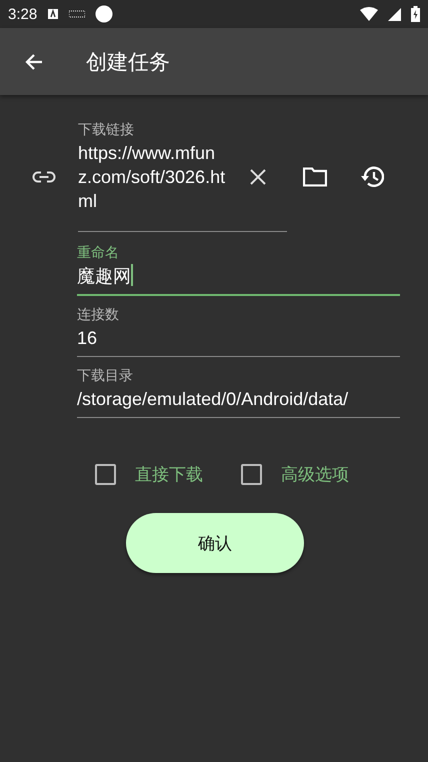  I want to click on url-field: 下载链接 https://www.mfunz.com/soft/3026.html, so click(182, 176).